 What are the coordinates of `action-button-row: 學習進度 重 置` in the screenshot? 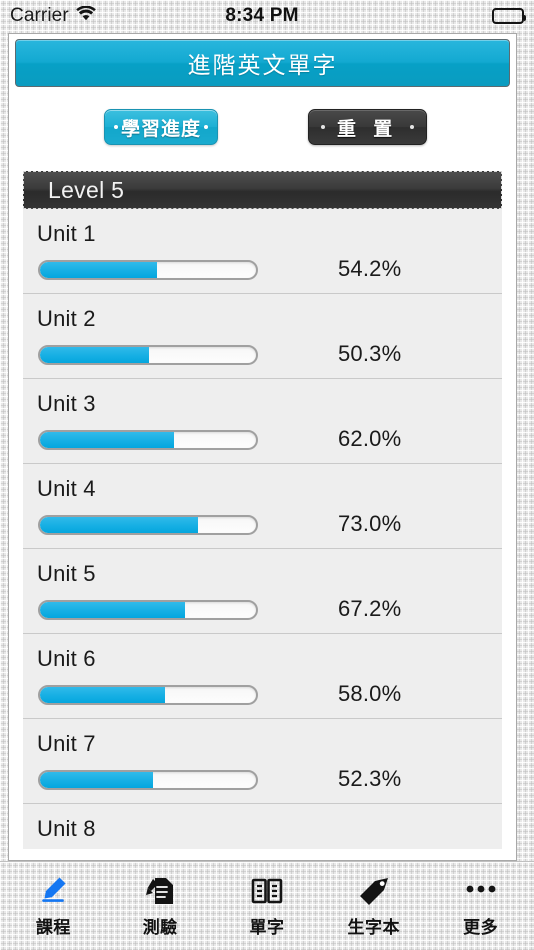 It's located at (262, 127).